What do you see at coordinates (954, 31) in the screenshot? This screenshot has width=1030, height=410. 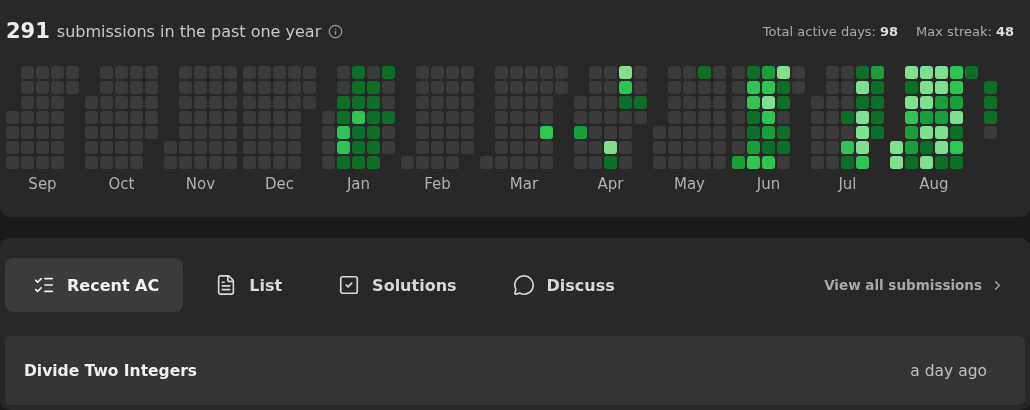 I see `stat-label: Max streak:` at bounding box center [954, 31].